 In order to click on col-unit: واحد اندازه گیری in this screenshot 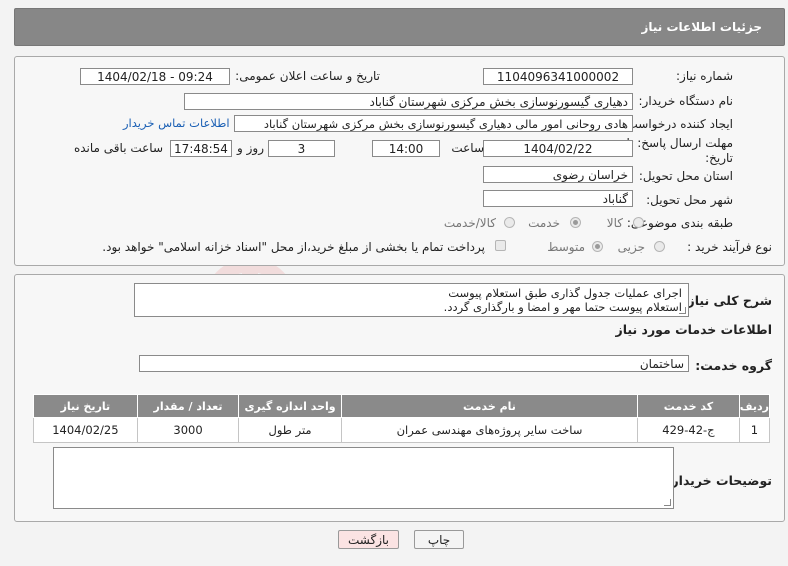, I will do `click(290, 406)`.